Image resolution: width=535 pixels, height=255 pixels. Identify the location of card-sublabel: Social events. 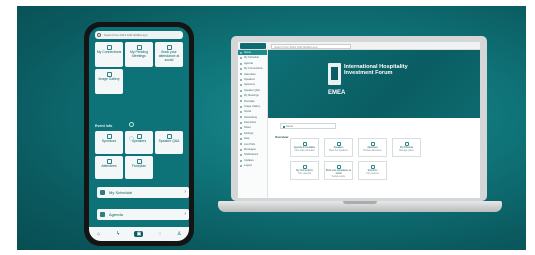
(338, 176).